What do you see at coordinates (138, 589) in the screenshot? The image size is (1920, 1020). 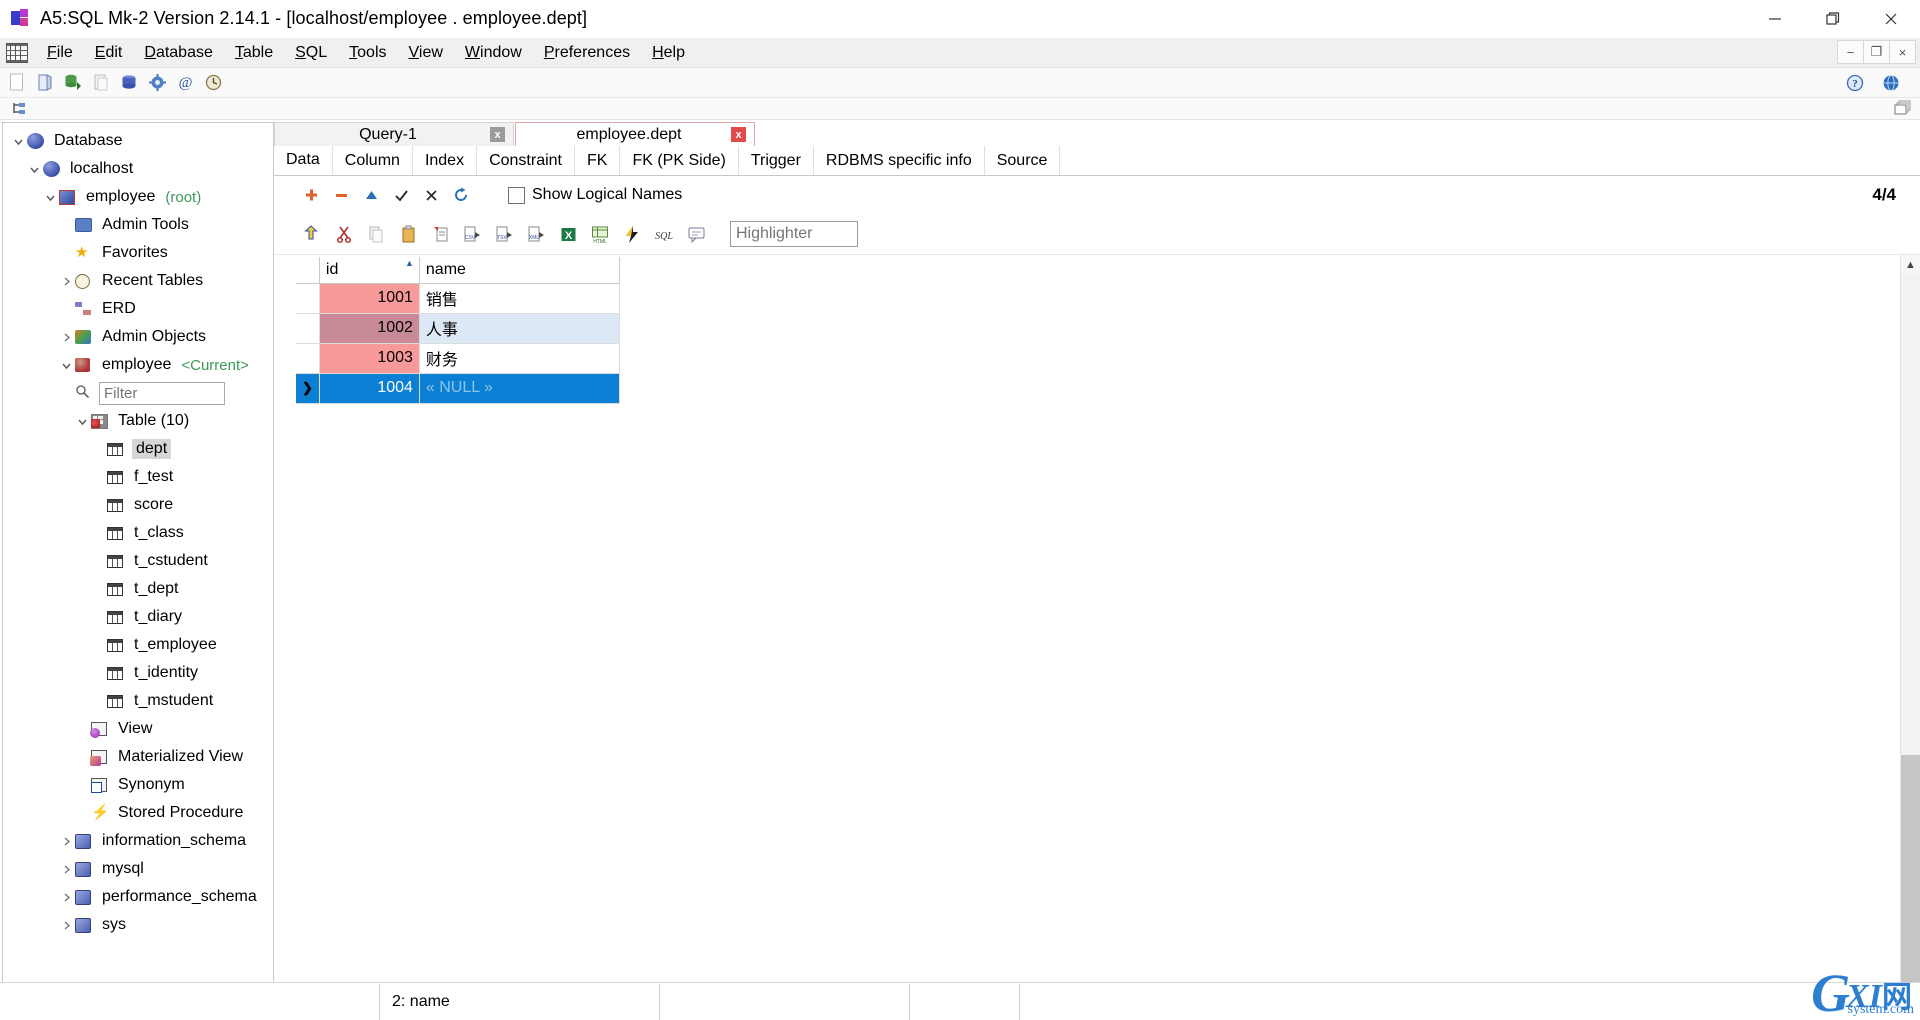 I see `tree-node-tbl-t_dept: t_dept` at bounding box center [138, 589].